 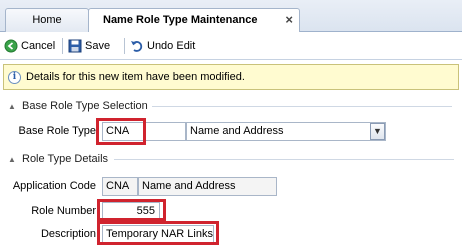 I want to click on save-label: Save, so click(x=98, y=46).